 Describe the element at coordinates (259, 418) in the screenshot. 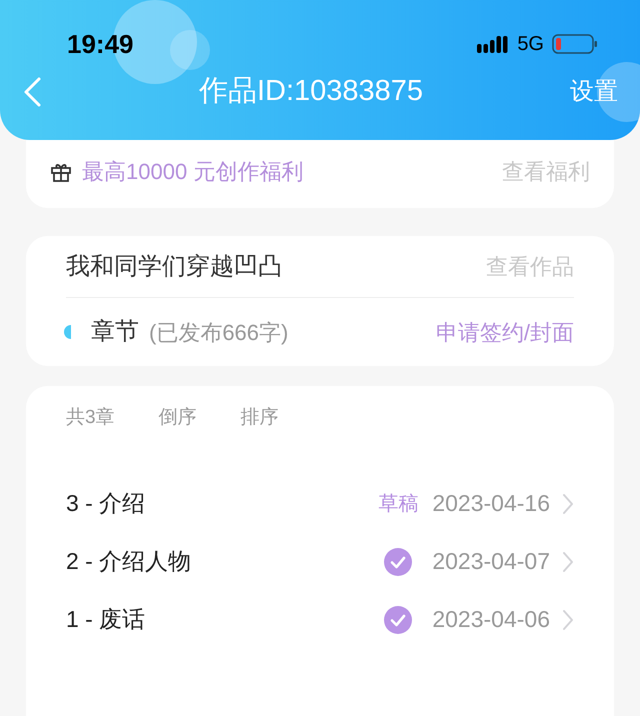

I see `sort-option: 排序` at that location.